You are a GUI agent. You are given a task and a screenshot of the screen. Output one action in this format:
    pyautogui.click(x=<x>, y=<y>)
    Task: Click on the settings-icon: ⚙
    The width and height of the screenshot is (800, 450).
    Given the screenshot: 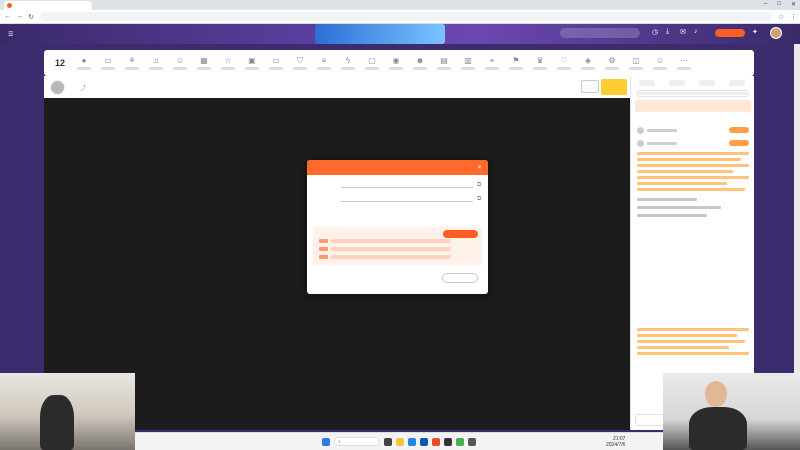 What is the action you would take?
    pyautogui.click(x=612, y=60)
    